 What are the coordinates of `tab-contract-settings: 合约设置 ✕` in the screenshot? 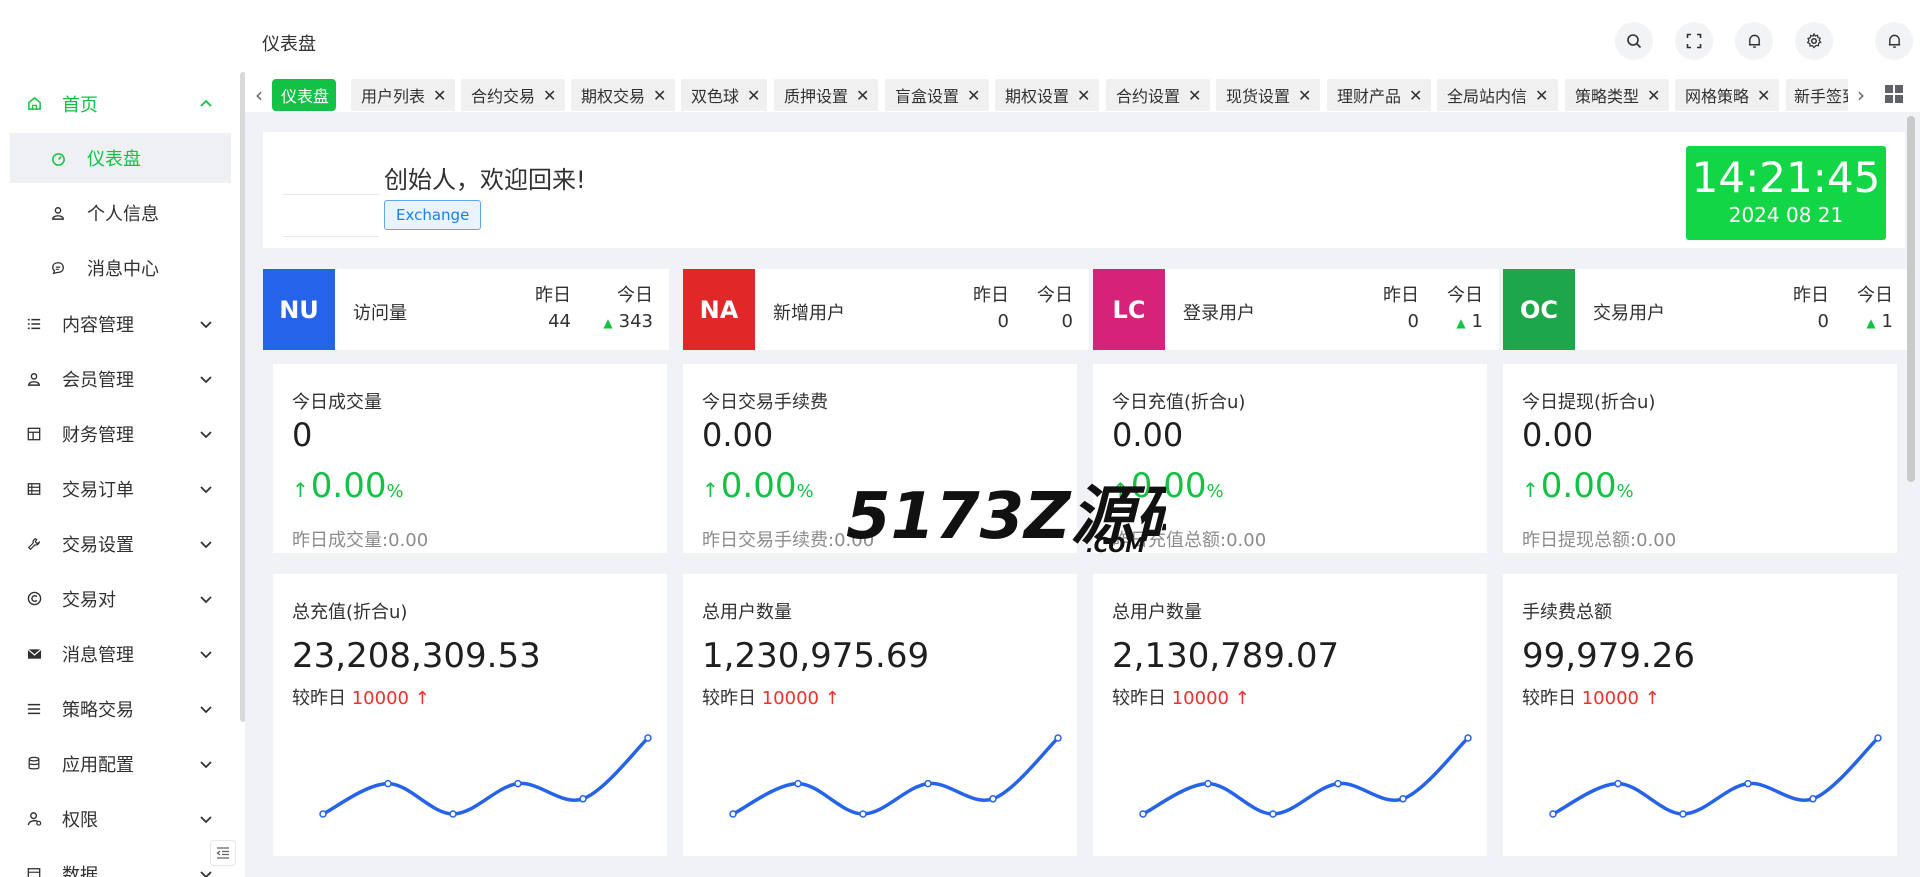 It's located at (1158, 95).